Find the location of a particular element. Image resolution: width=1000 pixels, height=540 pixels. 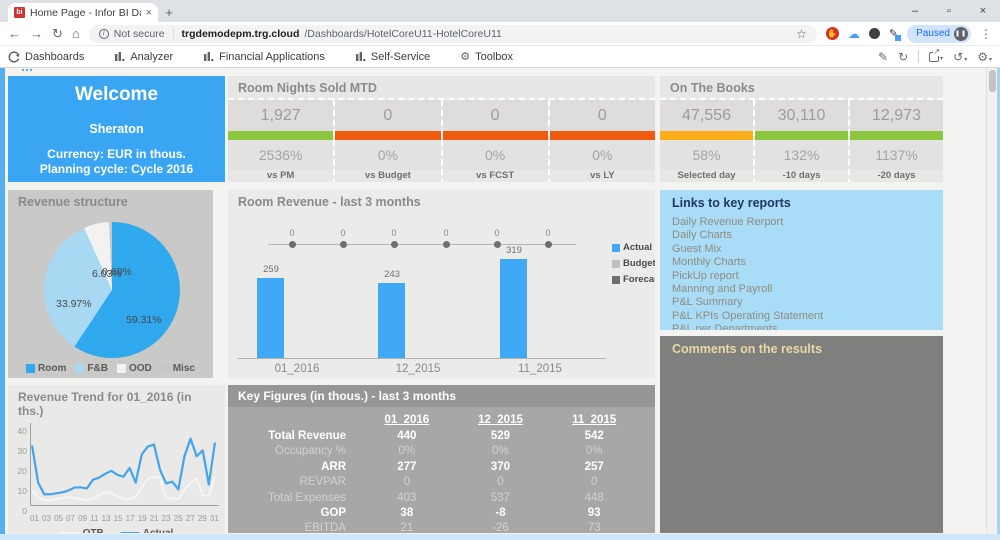

report-link: Guest Mix is located at coordinates (801, 249).